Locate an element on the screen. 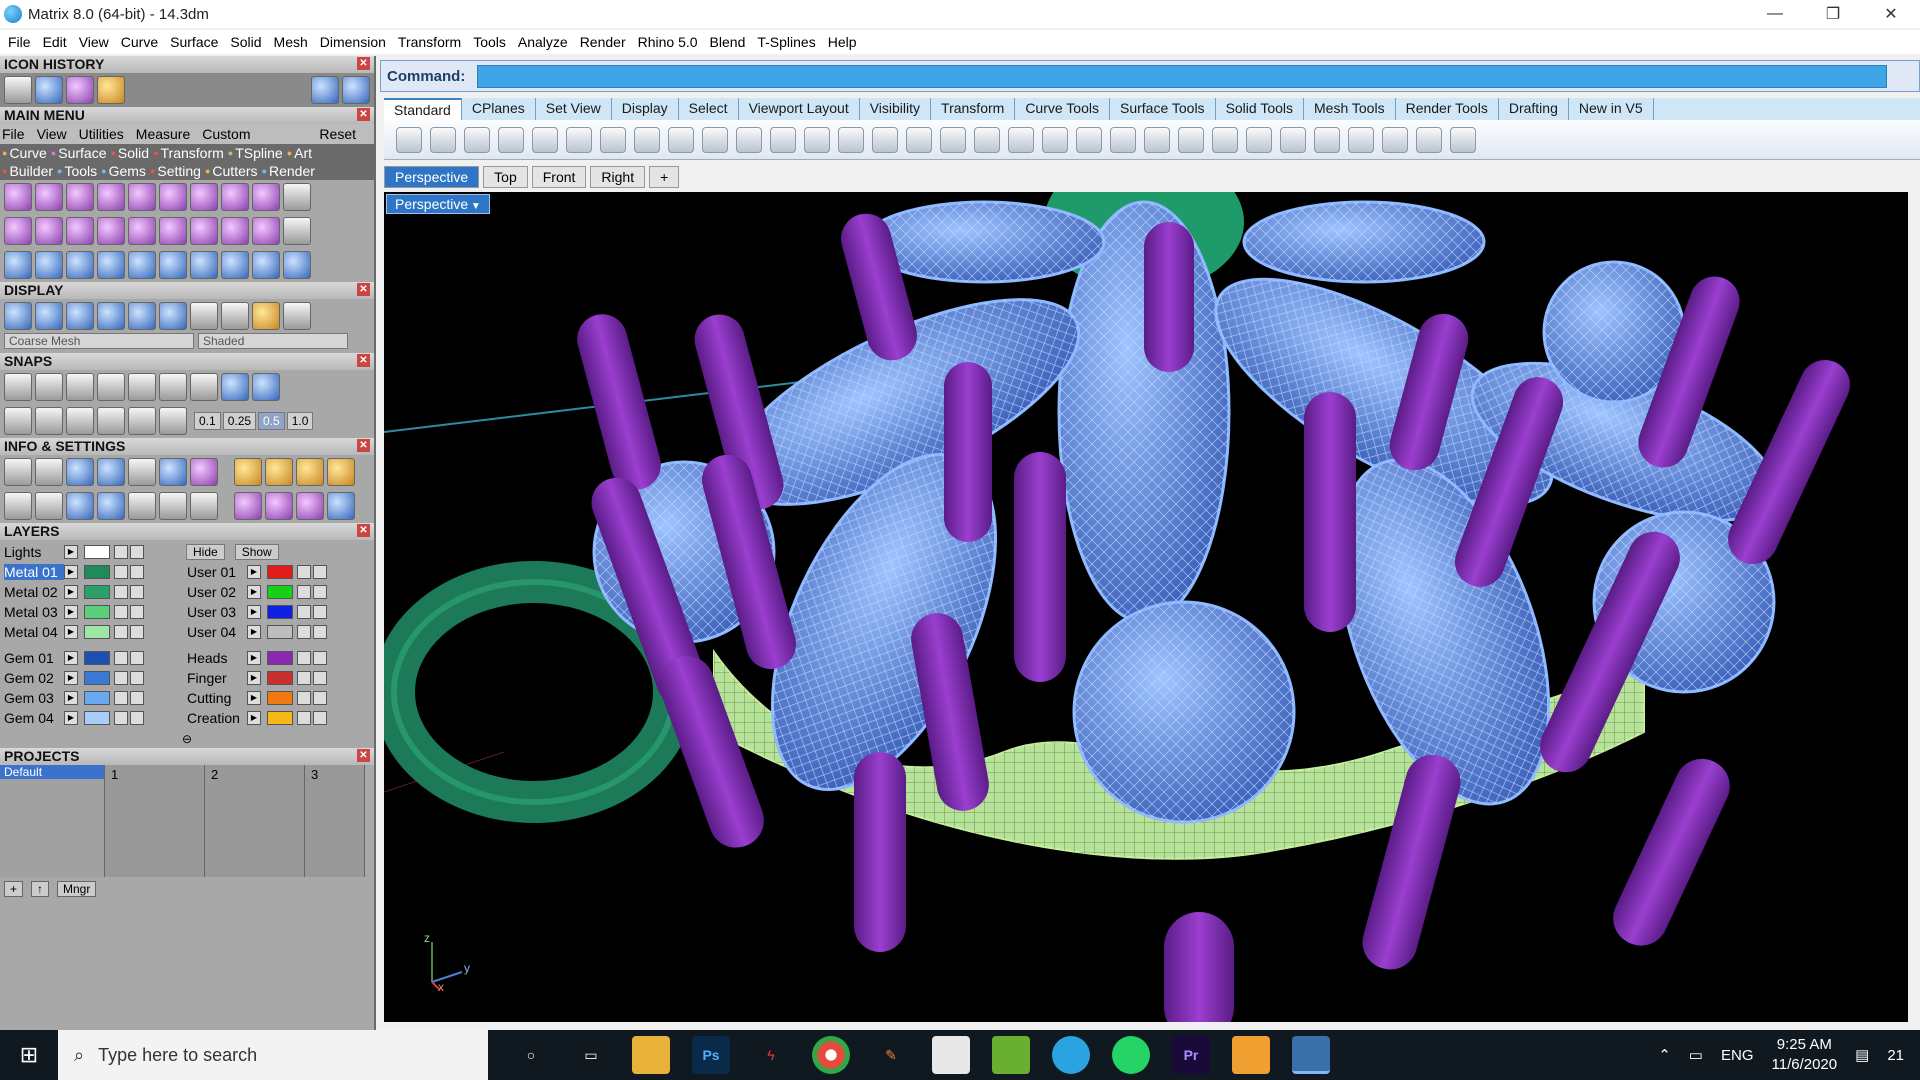 The height and width of the screenshot is (1080, 1920). dimension-icon is located at coordinates (1429, 139).